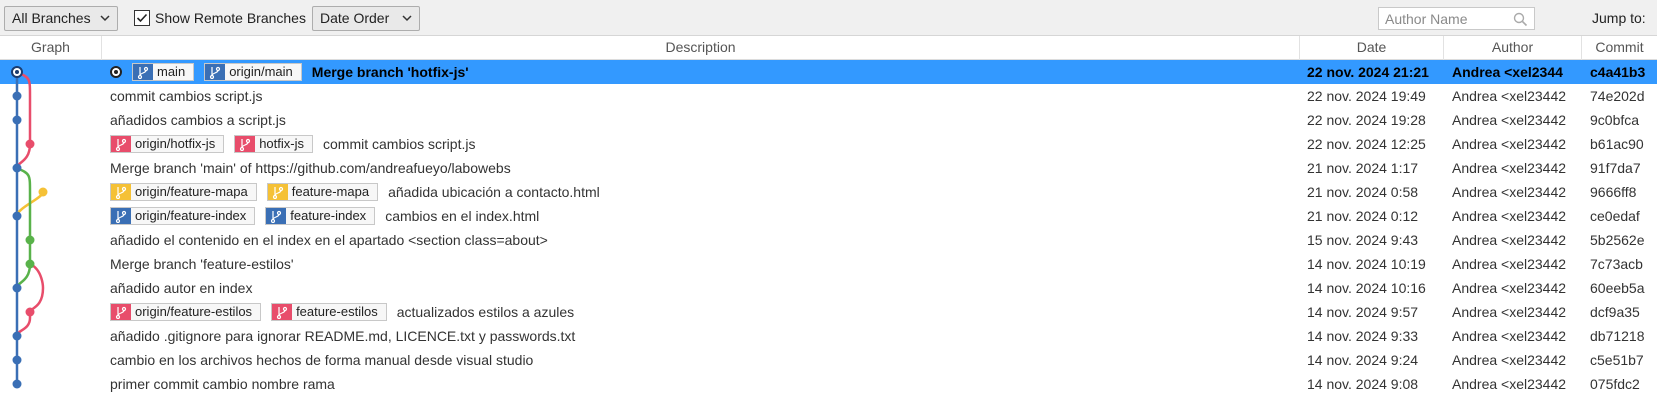 This screenshot has width=1657, height=412. What do you see at coordinates (705, 264) in the screenshot?
I see `commit-description: Merge branch 'feature-estilos'` at bounding box center [705, 264].